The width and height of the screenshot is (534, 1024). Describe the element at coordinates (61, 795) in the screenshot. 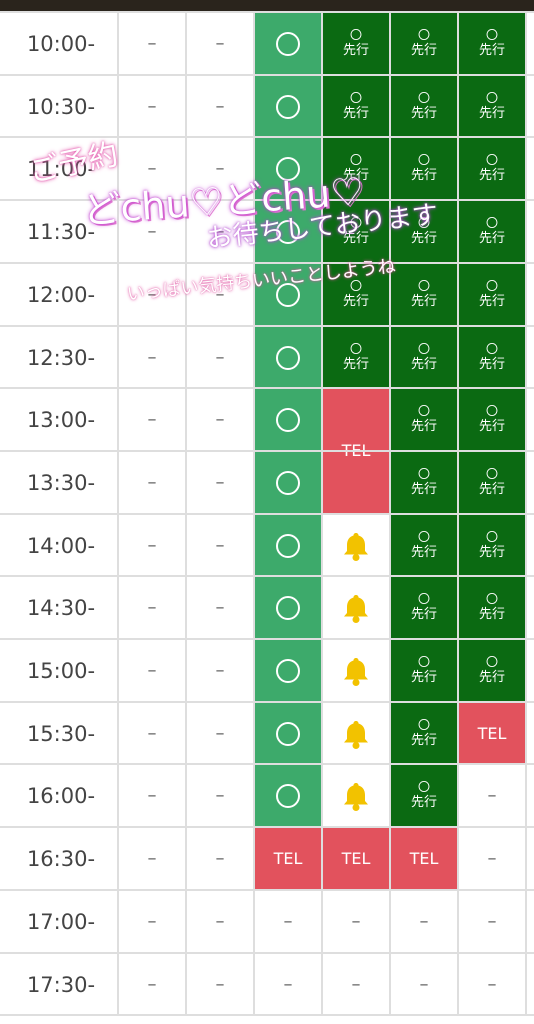

I see `time-label: 16:00-` at that location.